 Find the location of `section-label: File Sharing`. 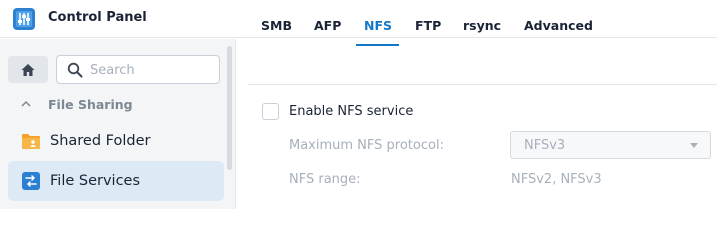

section-label: File Sharing is located at coordinates (90, 104).